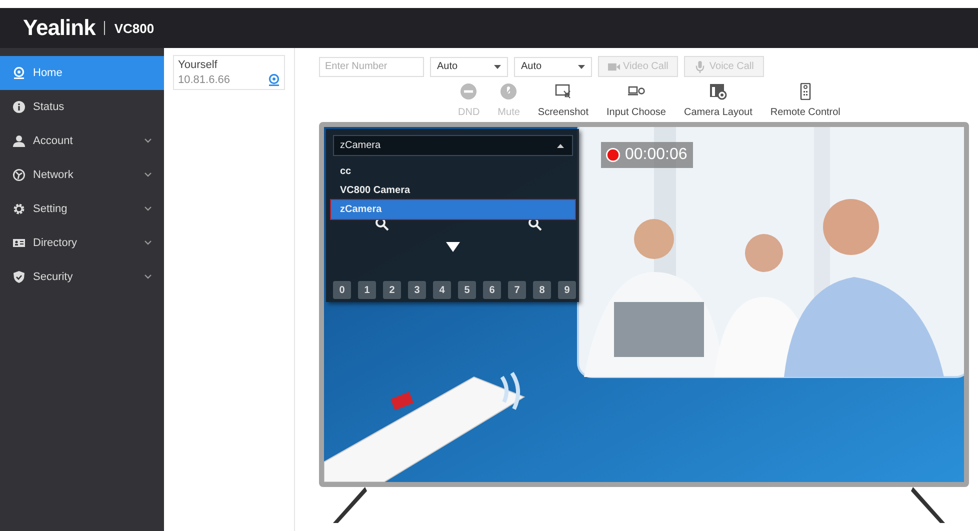 The width and height of the screenshot is (978, 531). I want to click on screenshot-icon, so click(563, 91).